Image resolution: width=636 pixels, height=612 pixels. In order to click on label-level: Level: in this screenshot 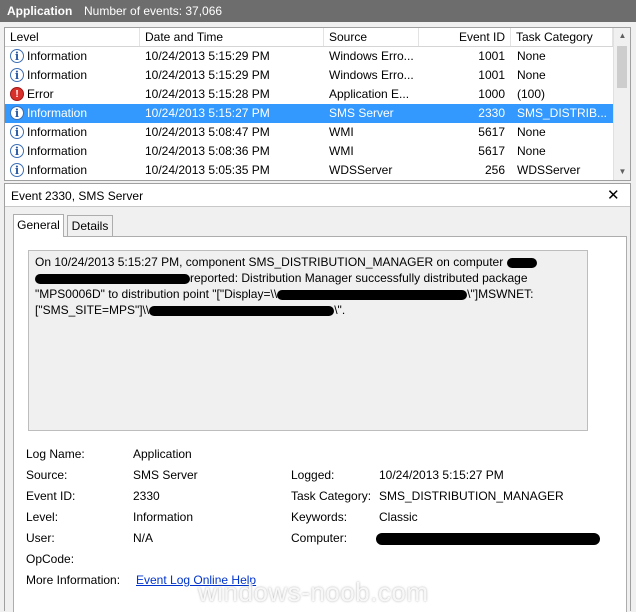, I will do `click(42, 517)`.